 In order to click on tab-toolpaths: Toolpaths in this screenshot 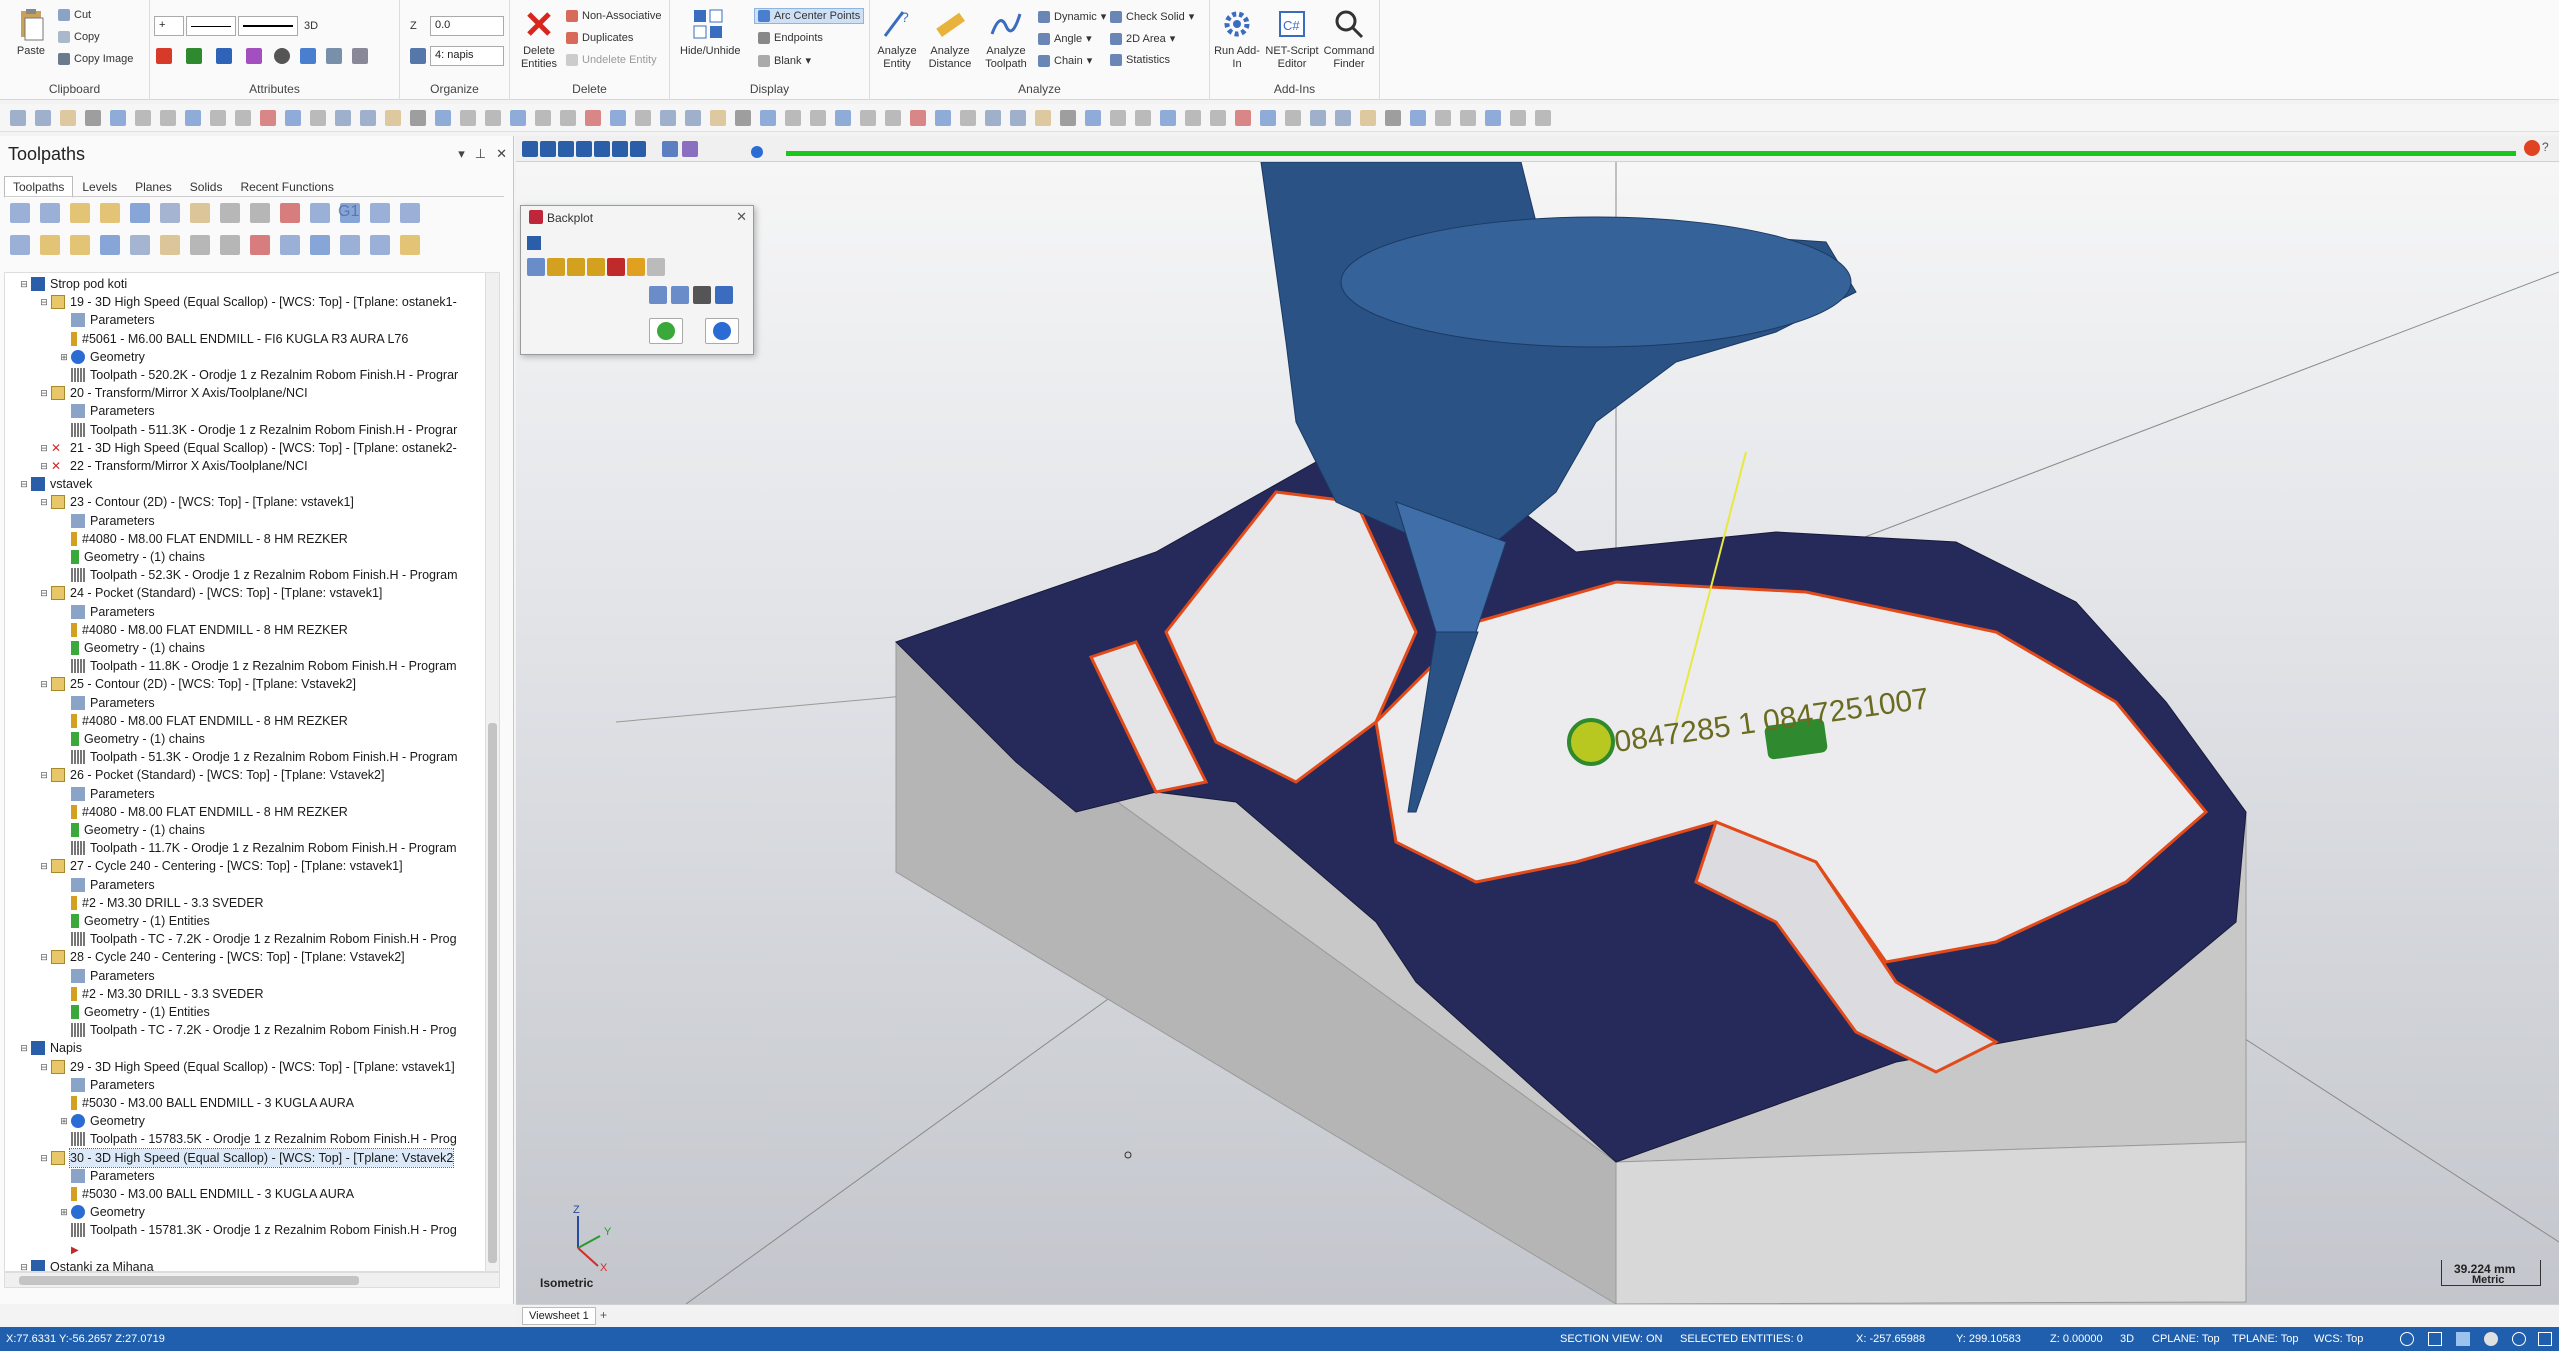, I will do `click(39, 187)`.